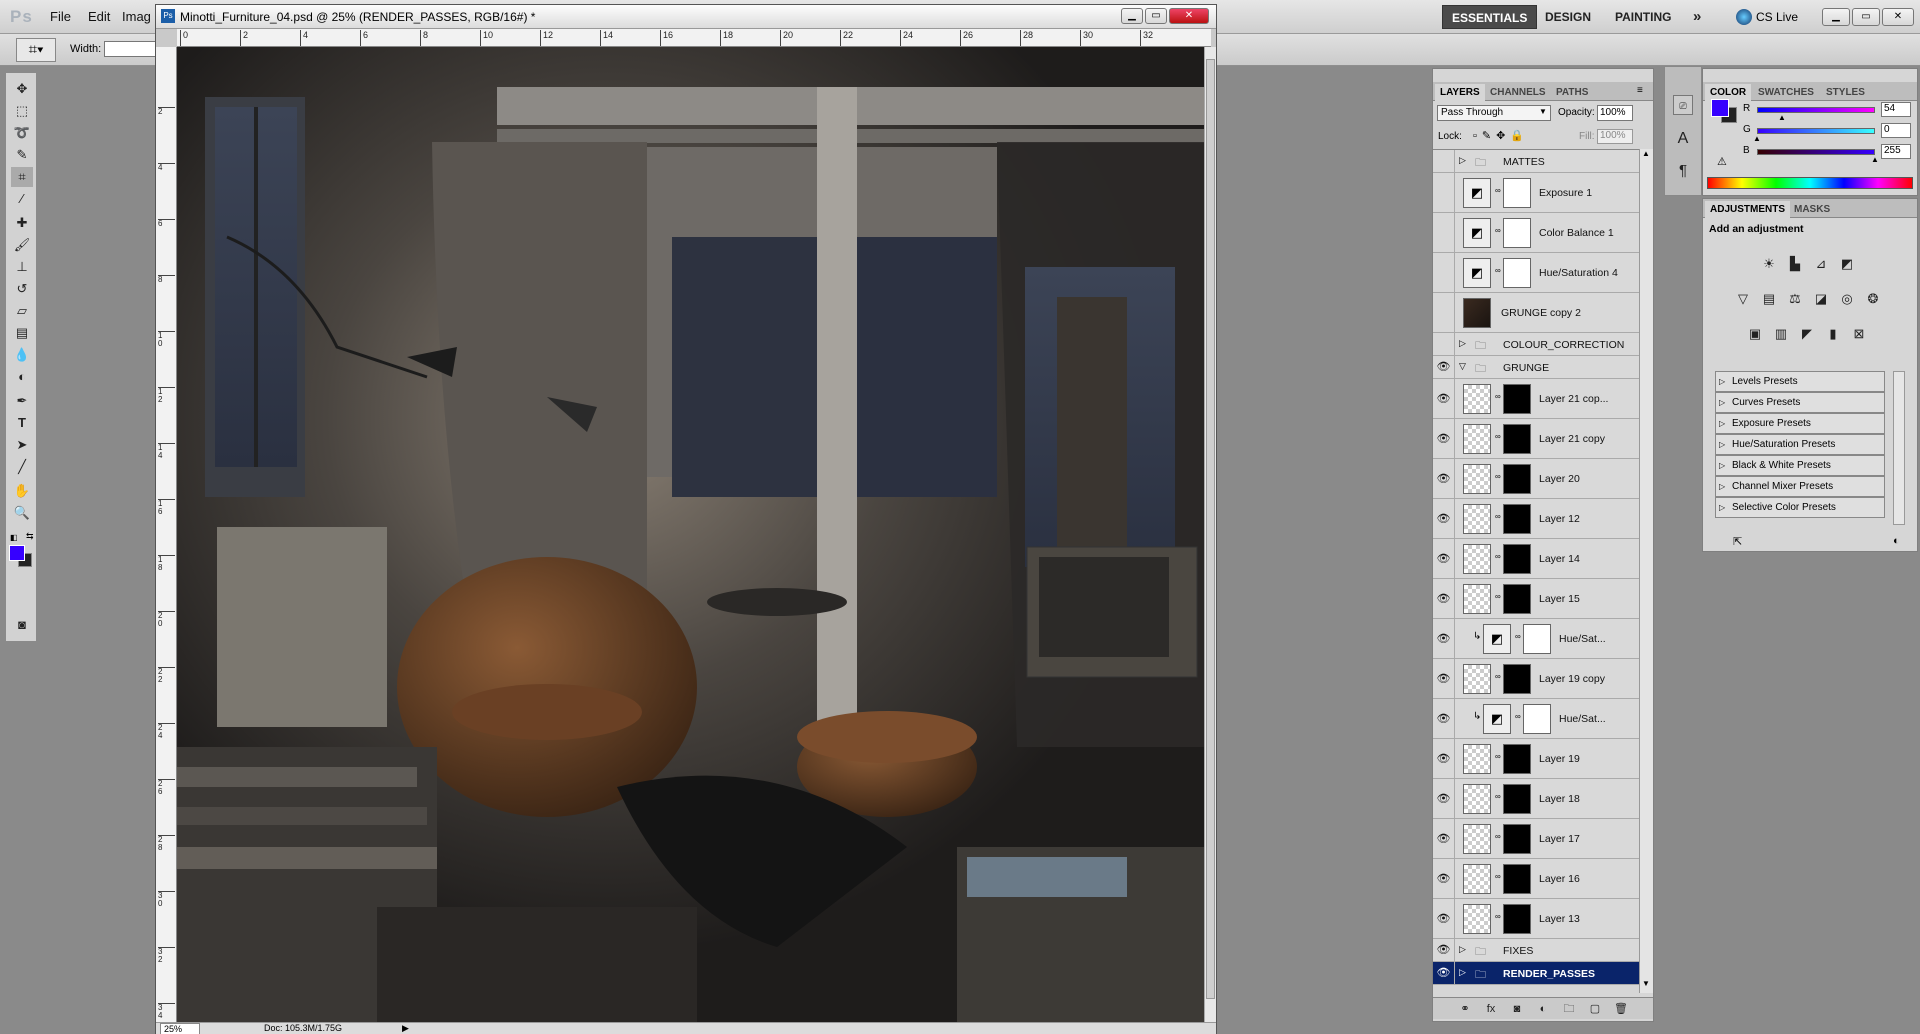 The width and height of the screenshot is (1920, 1034). I want to click on threshold-icon: ◤, so click(1807, 334).